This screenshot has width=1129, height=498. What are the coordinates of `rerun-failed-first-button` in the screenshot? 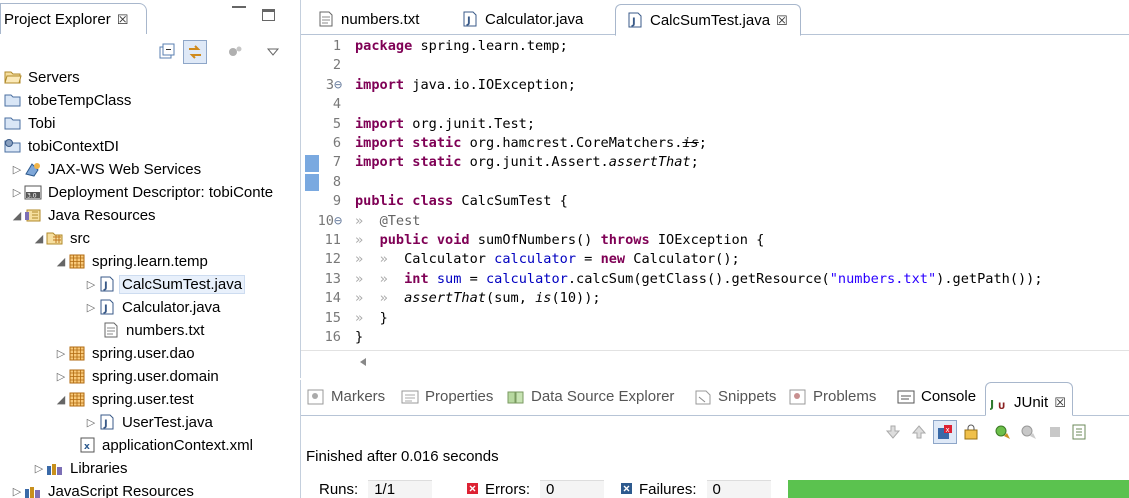 It's located at (1029, 432).